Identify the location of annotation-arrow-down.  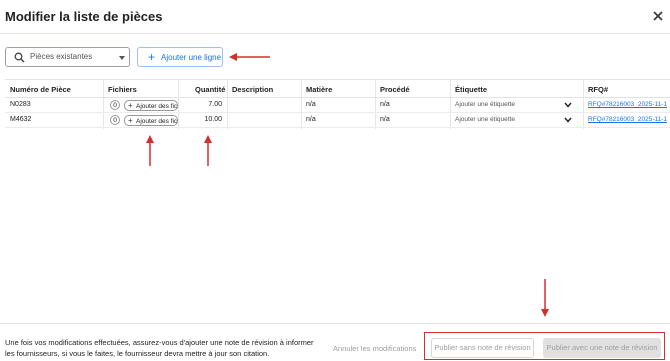
(545, 298).